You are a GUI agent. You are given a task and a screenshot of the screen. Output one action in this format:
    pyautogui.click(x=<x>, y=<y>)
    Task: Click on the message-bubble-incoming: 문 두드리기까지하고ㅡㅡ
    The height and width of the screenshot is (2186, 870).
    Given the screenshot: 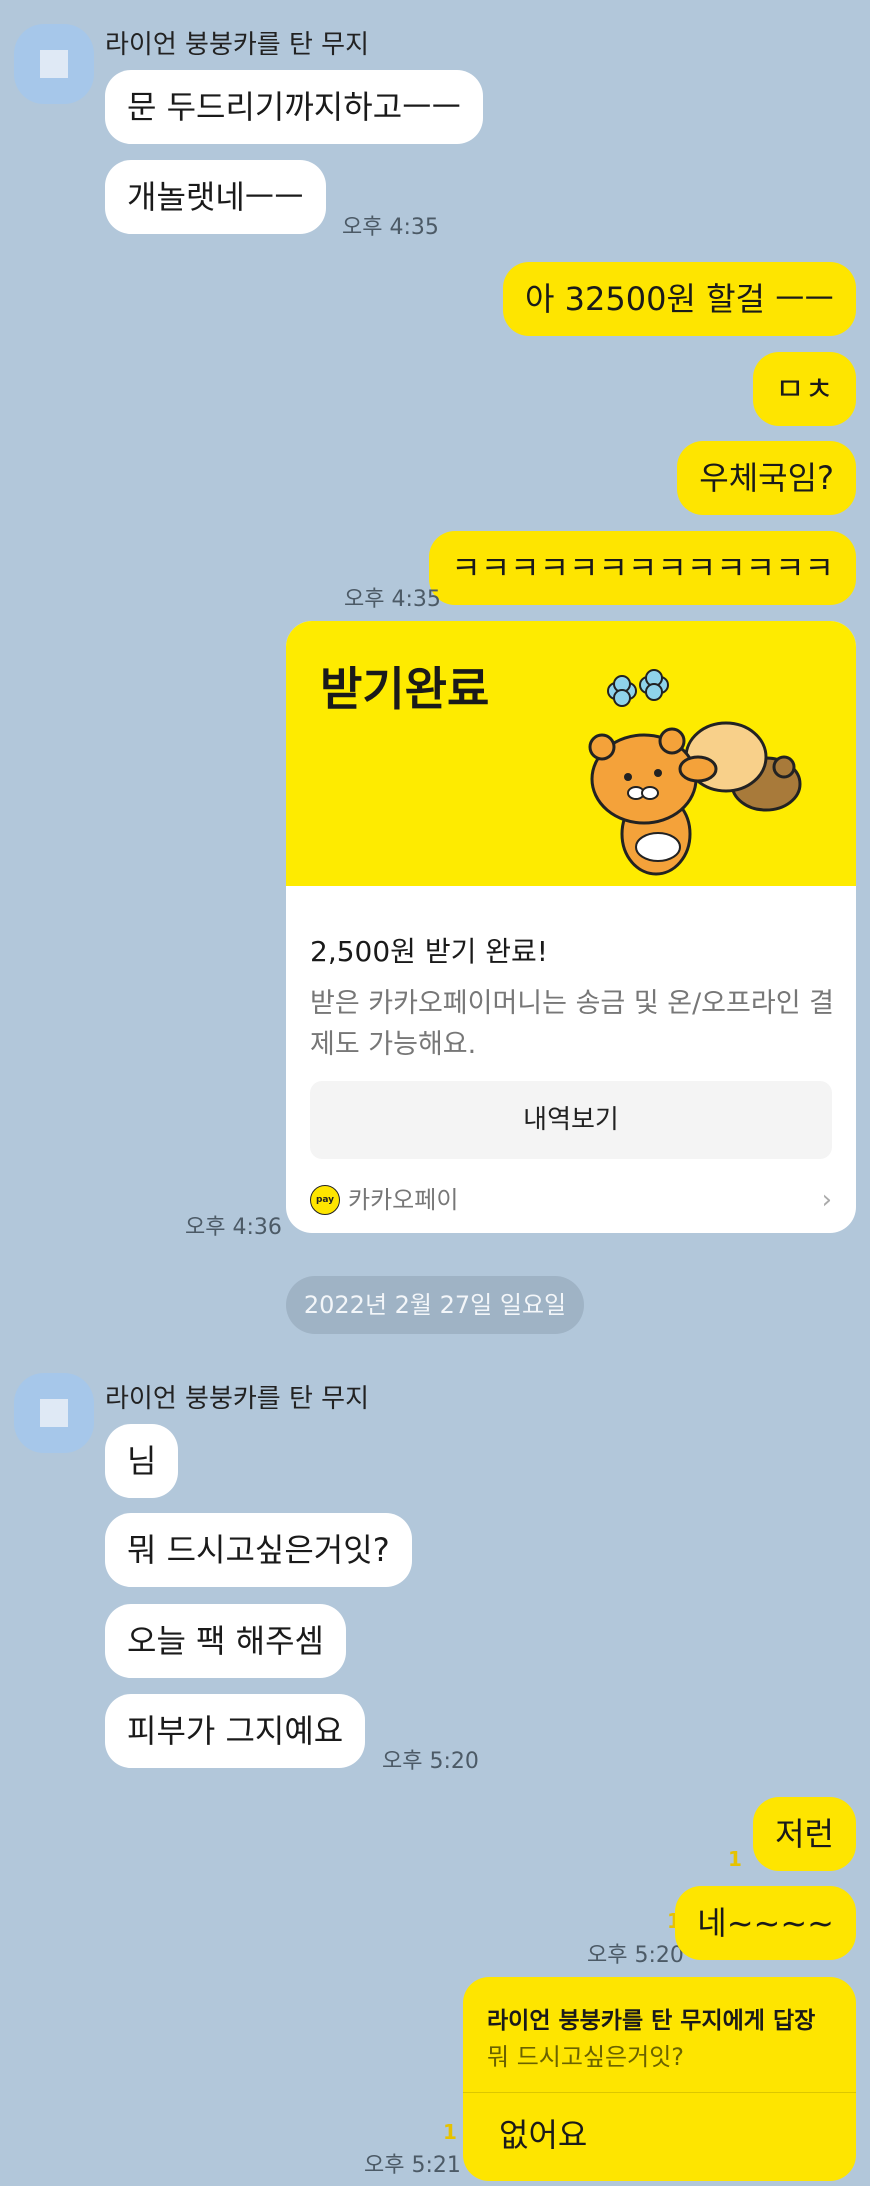 What is the action you would take?
    pyautogui.click(x=294, y=107)
    